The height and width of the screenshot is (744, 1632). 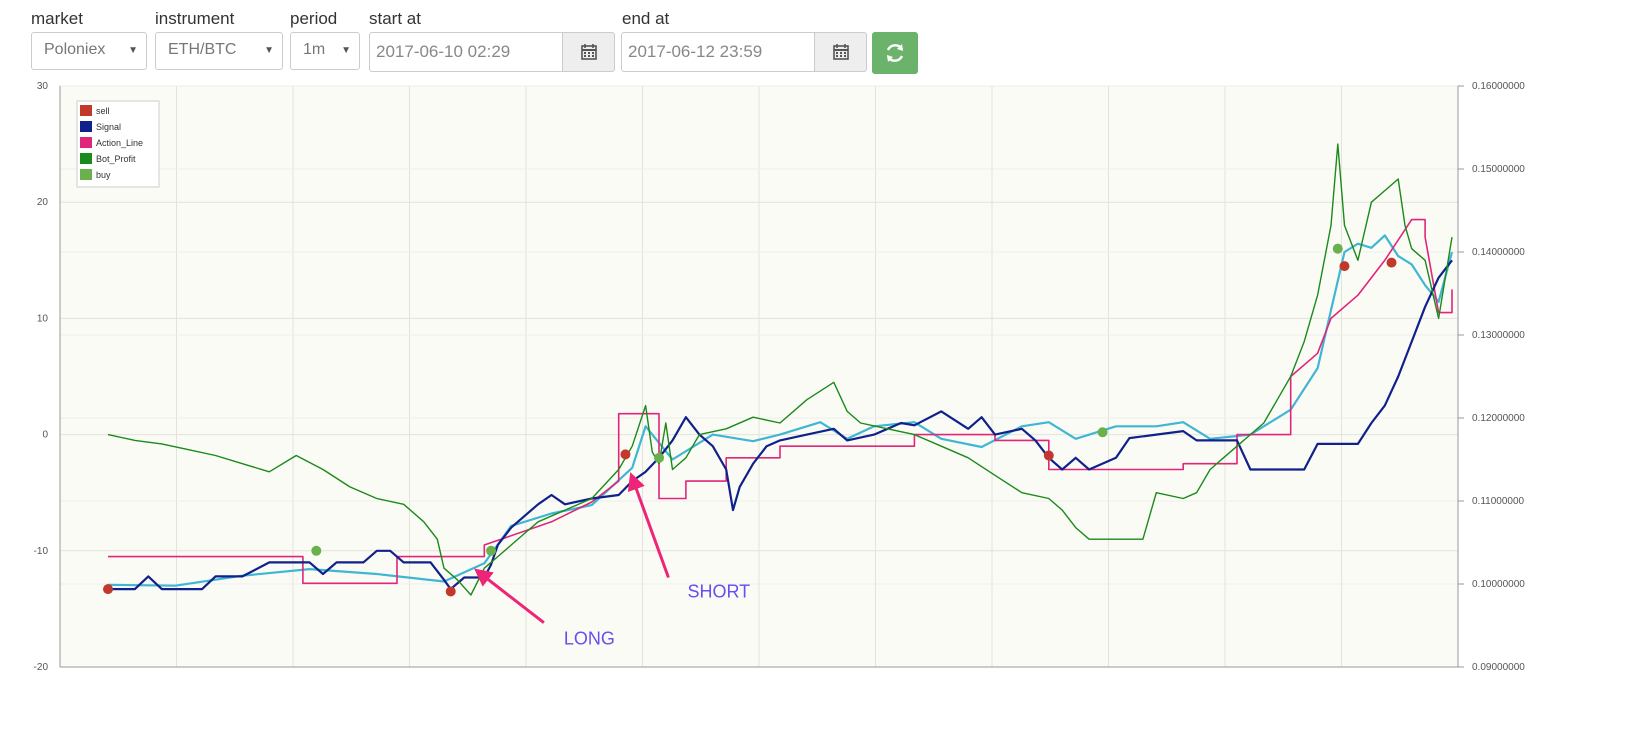 What do you see at coordinates (718, 591) in the screenshot?
I see `annotation-label: SHORT` at bounding box center [718, 591].